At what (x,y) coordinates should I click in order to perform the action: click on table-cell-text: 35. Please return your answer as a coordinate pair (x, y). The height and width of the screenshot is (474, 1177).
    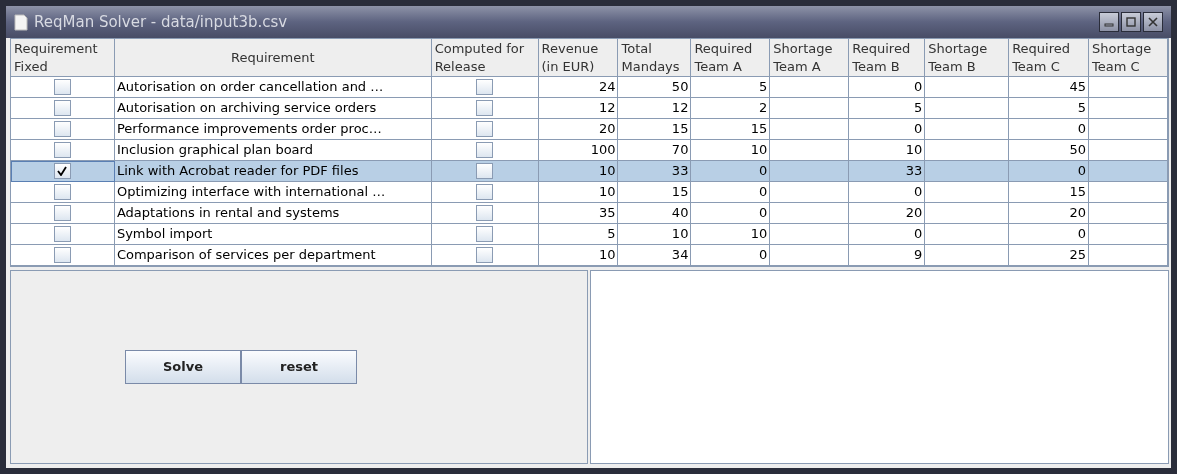
    Looking at the image, I should click on (607, 213).